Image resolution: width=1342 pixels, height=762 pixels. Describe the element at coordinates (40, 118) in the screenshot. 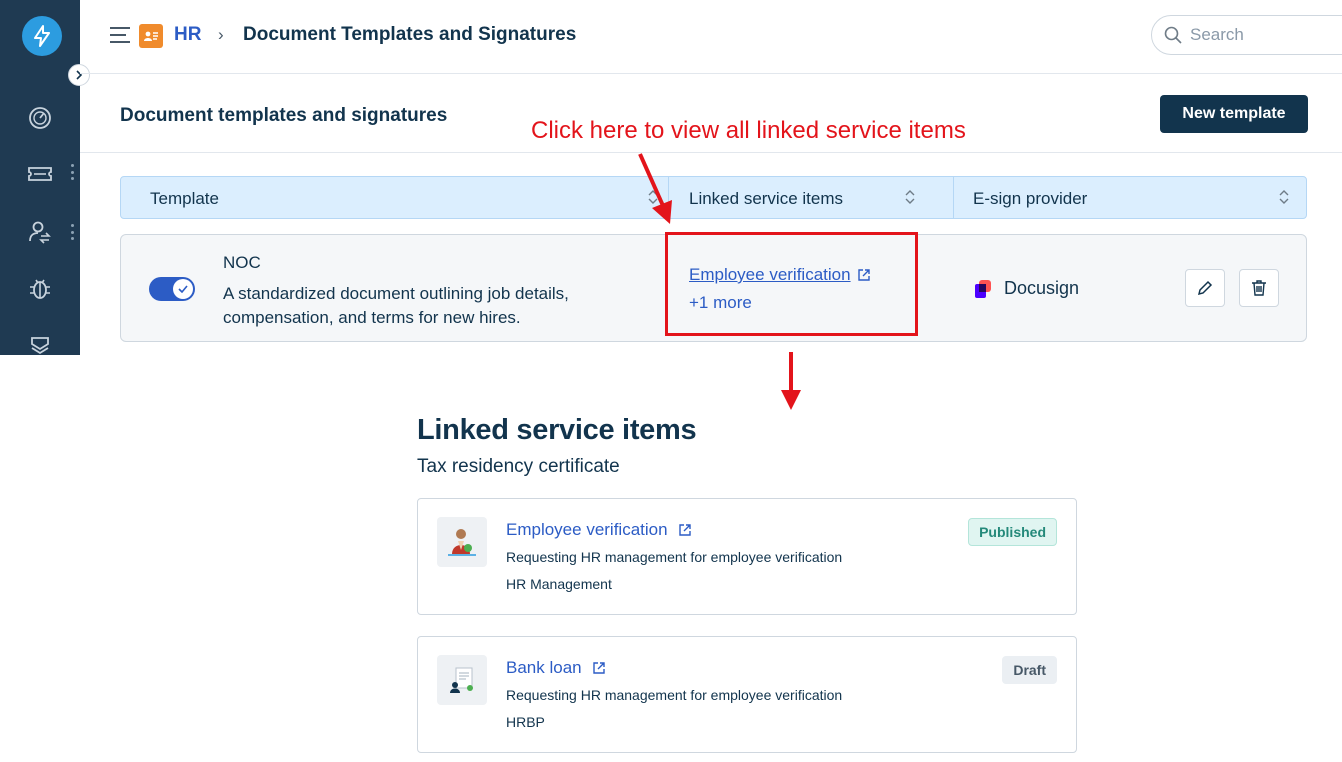

I see `dashboard-icon` at that location.